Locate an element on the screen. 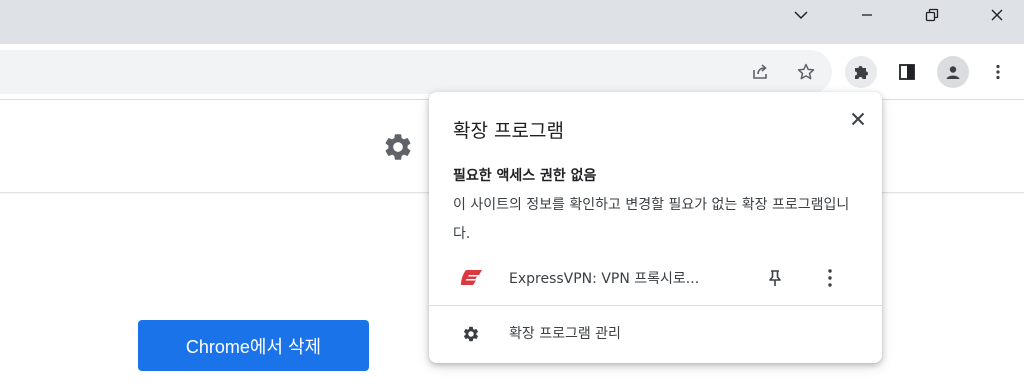 Image resolution: width=1024 pixels, height=386 pixels. share-icon is located at coordinates (760, 71).